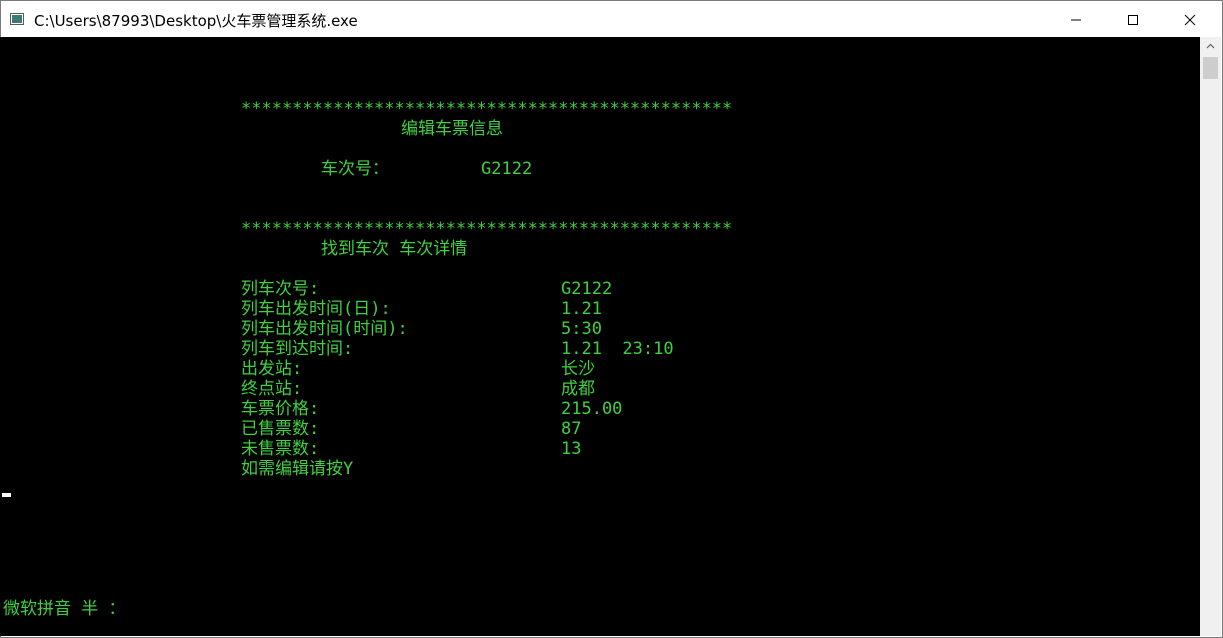 The image size is (1223, 638). What do you see at coordinates (272, 369) in the screenshot?
I see `detail-label: 出发站:` at bounding box center [272, 369].